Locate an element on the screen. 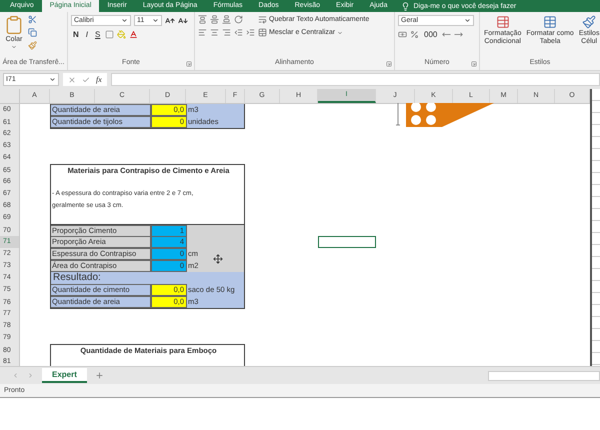 This screenshot has width=600, height=430. merge-cells-icon is located at coordinates (262, 32).